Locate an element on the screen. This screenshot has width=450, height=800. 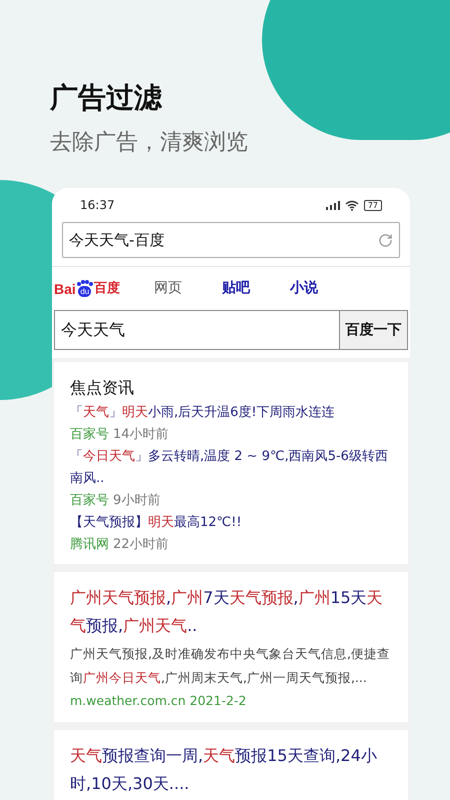
wifi-icon is located at coordinates (351, 205).